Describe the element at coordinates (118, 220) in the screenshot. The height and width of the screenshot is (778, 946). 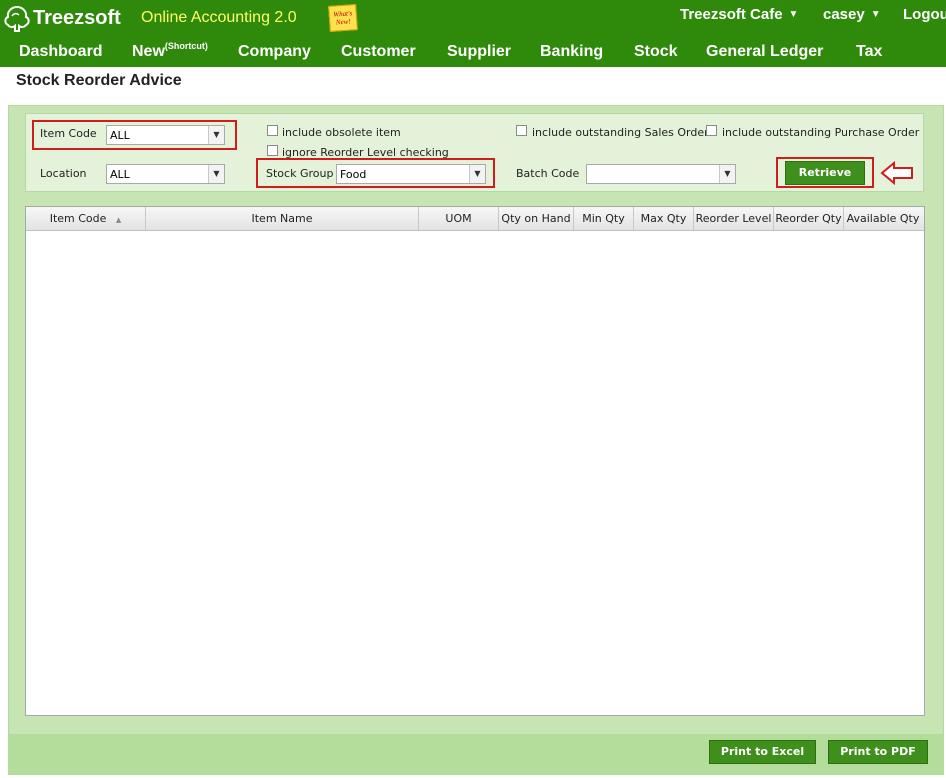
I see `sort-asc-icon: ▲` at that location.